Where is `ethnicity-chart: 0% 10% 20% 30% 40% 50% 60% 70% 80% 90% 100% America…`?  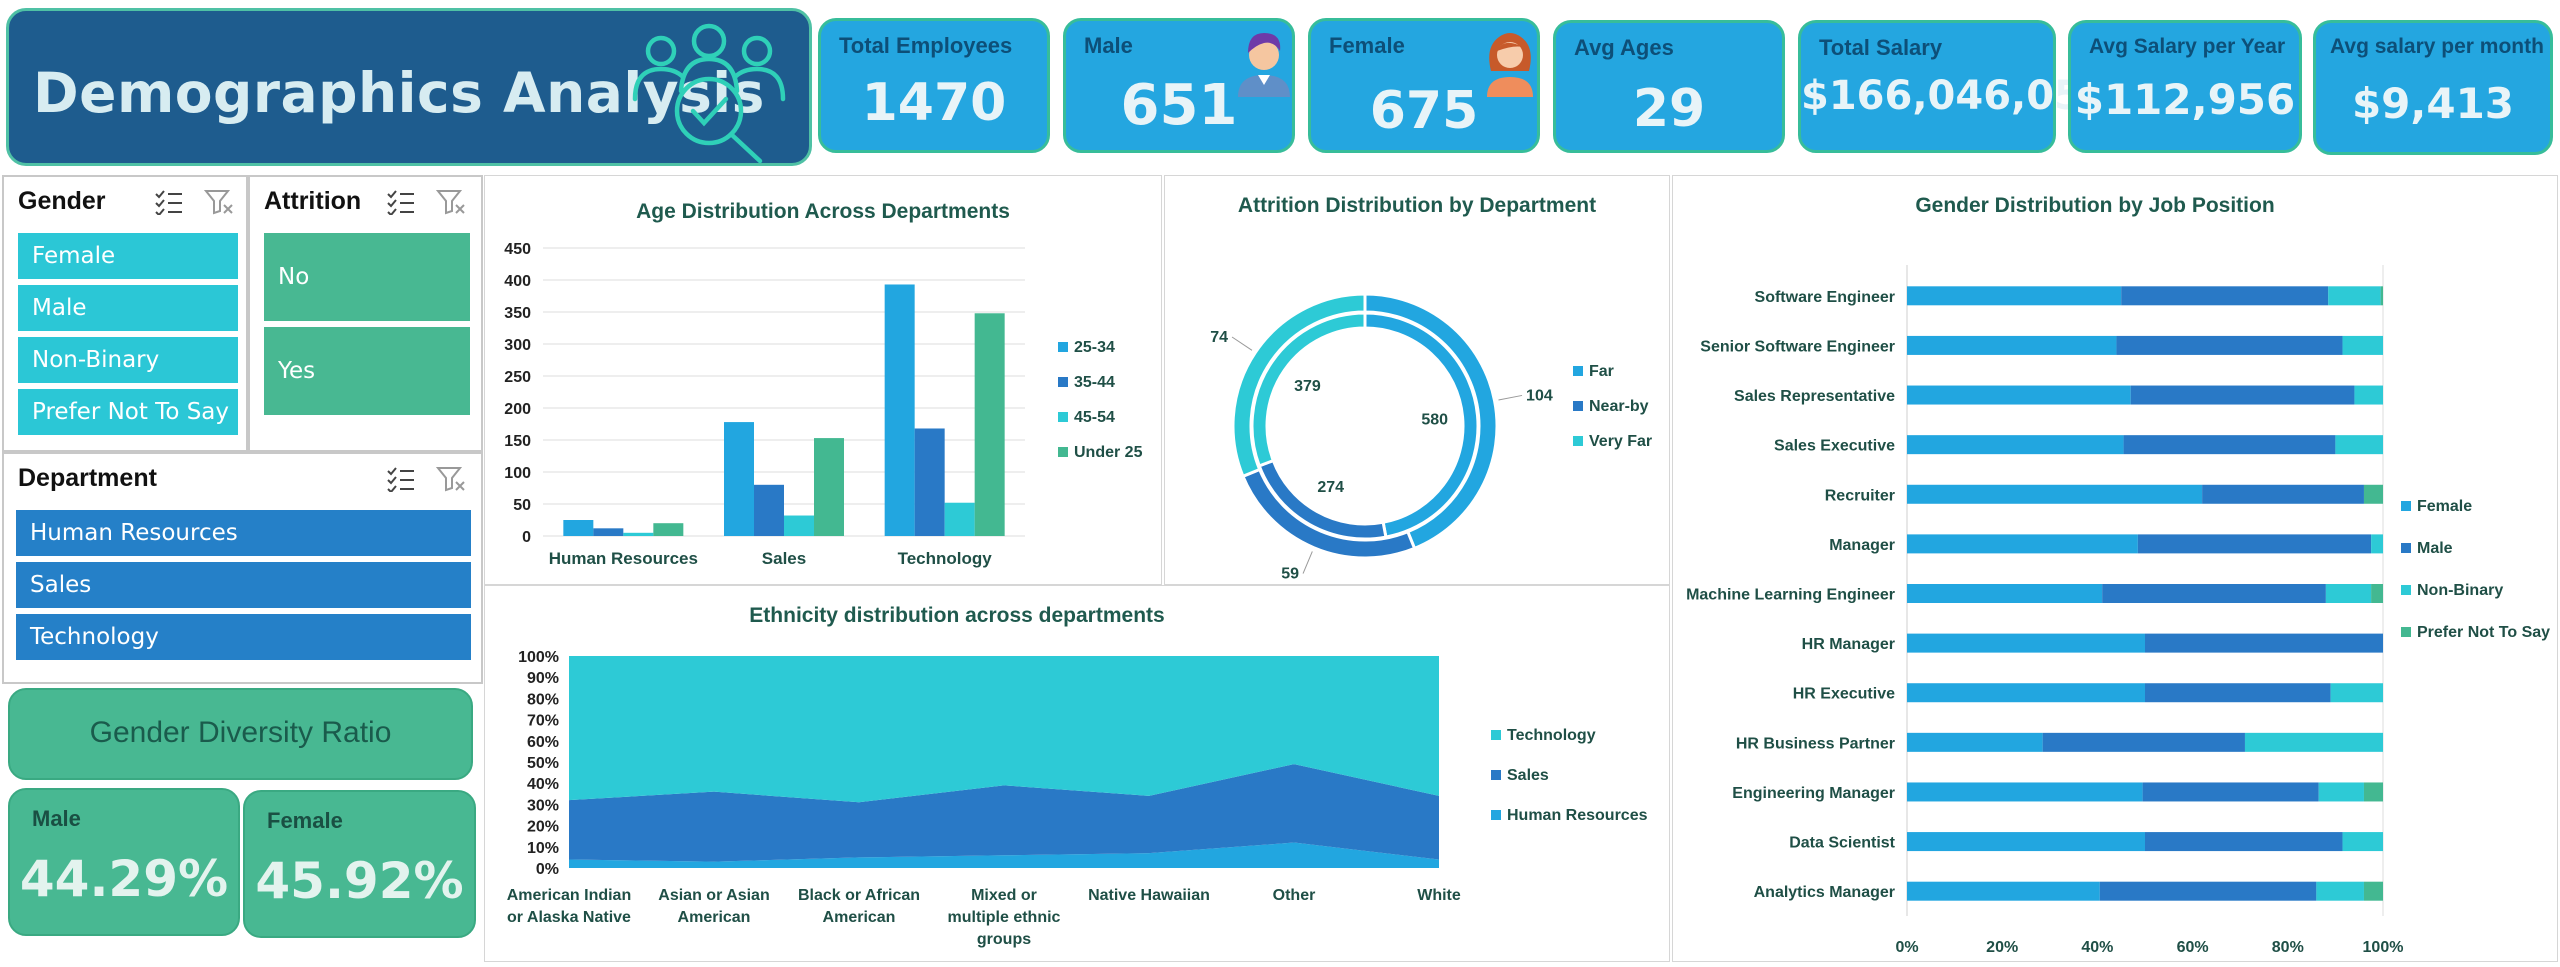 ethnicity-chart: 0% 10% 20% 30% 40% 50% 60% 70% 80% 90% 100% America… is located at coordinates (1077, 798).